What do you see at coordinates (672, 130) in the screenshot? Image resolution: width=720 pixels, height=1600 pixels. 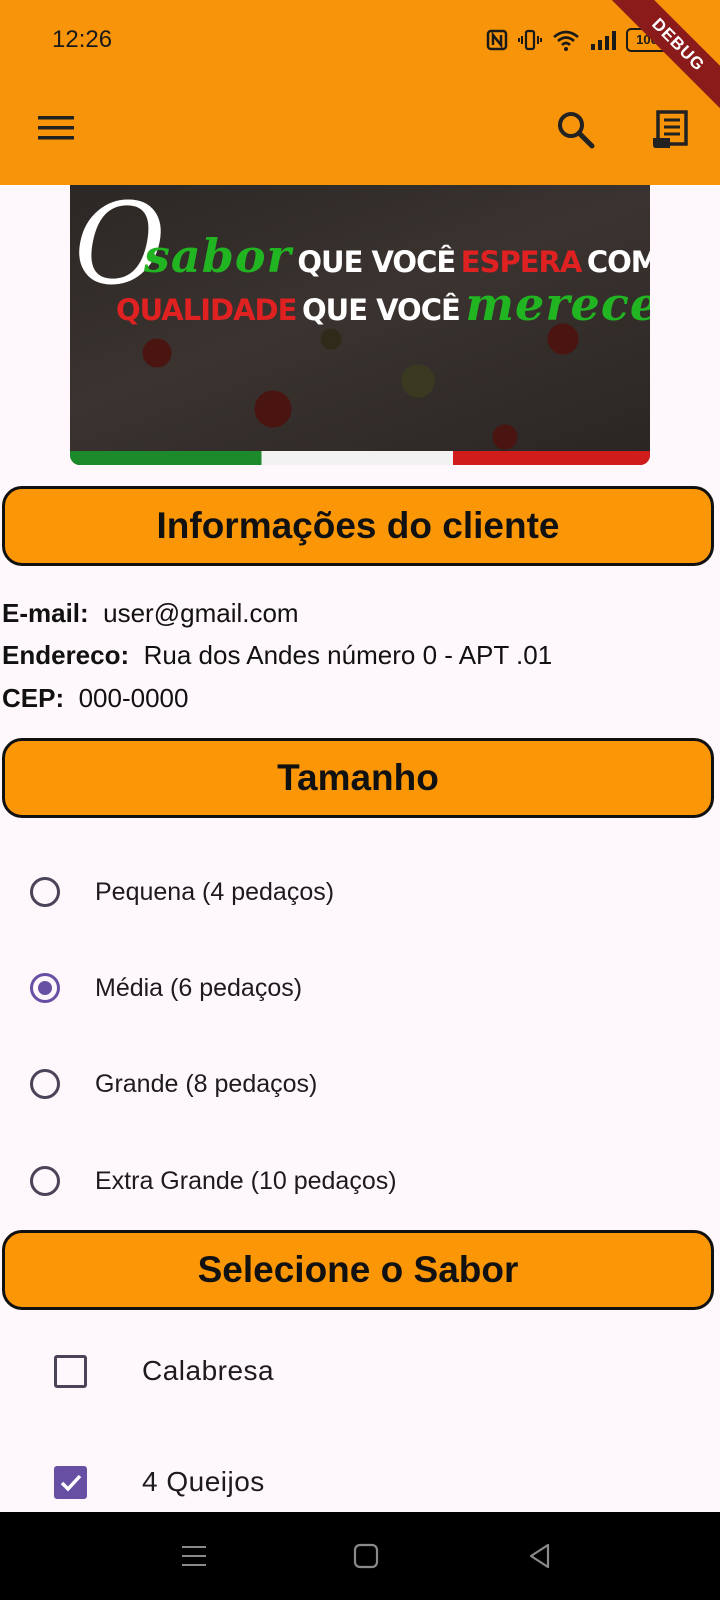 I see `receipt-icon` at bounding box center [672, 130].